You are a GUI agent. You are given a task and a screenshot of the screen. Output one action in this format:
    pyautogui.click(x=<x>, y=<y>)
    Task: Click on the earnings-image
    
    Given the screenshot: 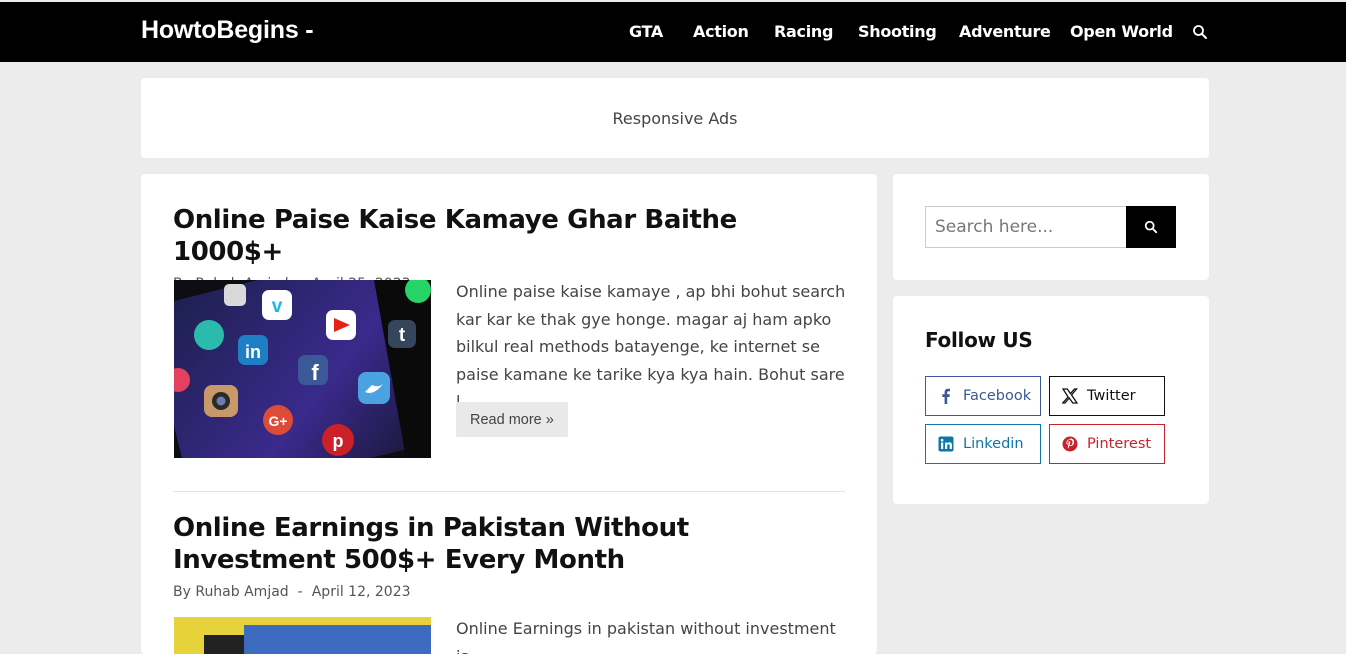 What is the action you would take?
    pyautogui.click(x=302, y=635)
    